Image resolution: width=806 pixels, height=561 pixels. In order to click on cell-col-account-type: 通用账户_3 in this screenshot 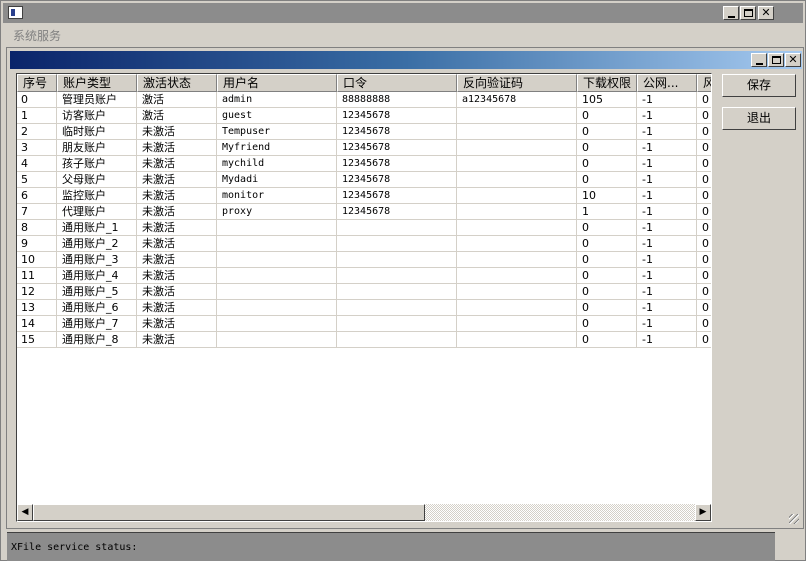, I will do `click(97, 260)`.